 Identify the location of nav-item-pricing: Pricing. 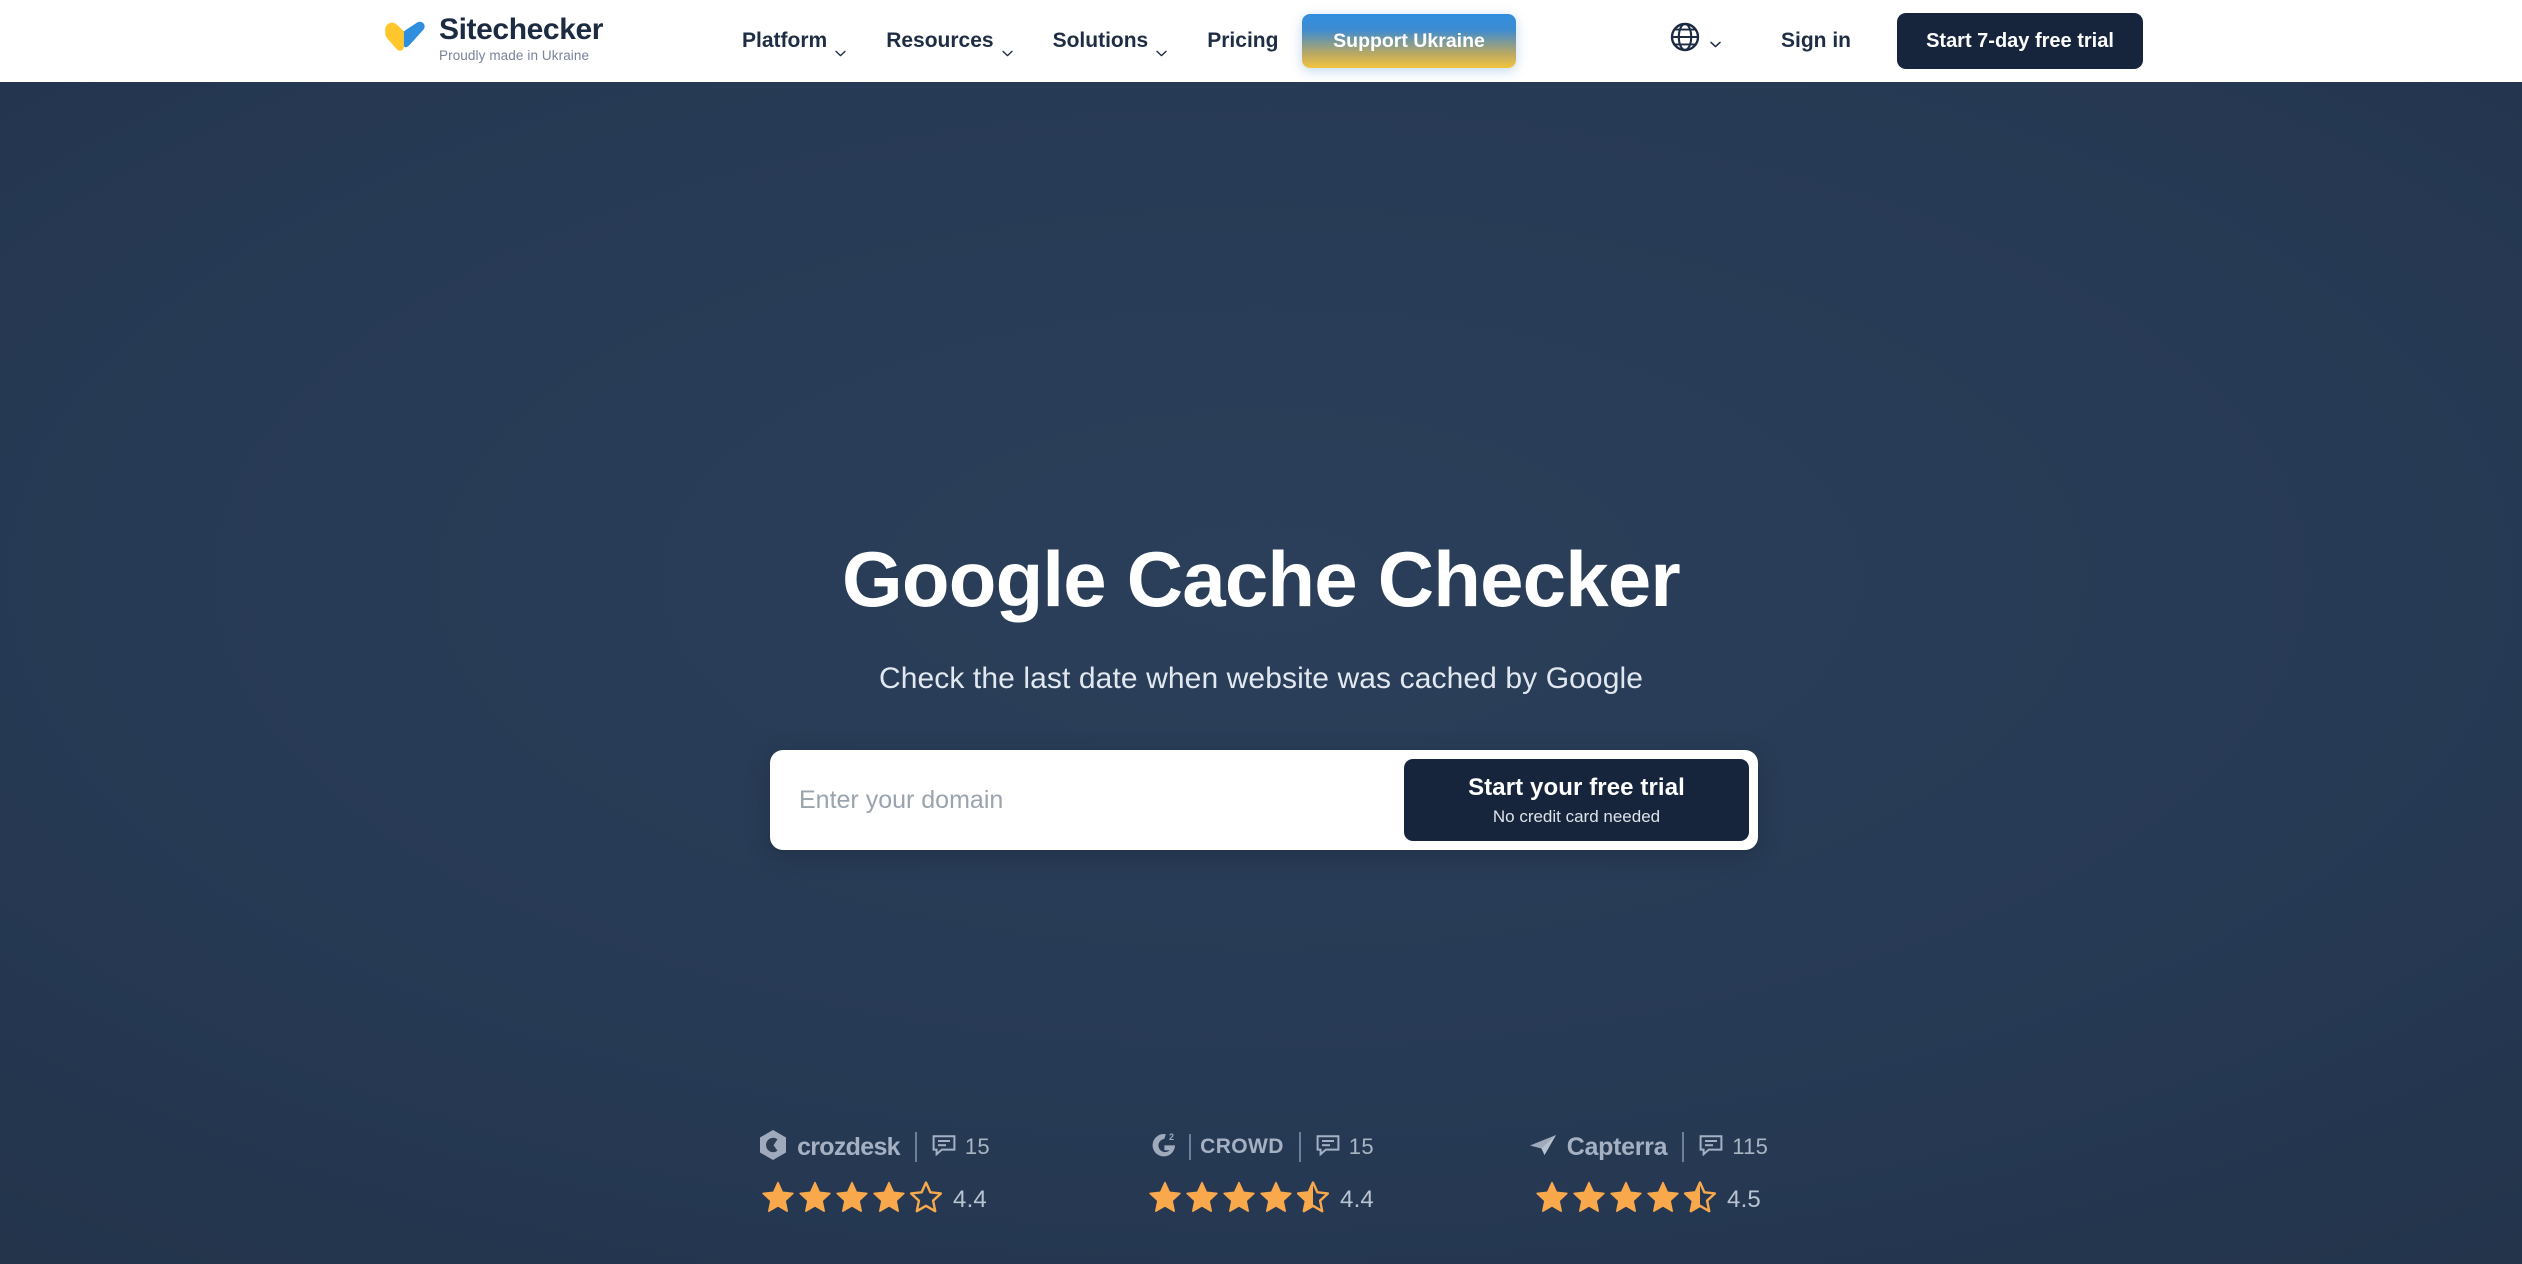
(1242, 41).